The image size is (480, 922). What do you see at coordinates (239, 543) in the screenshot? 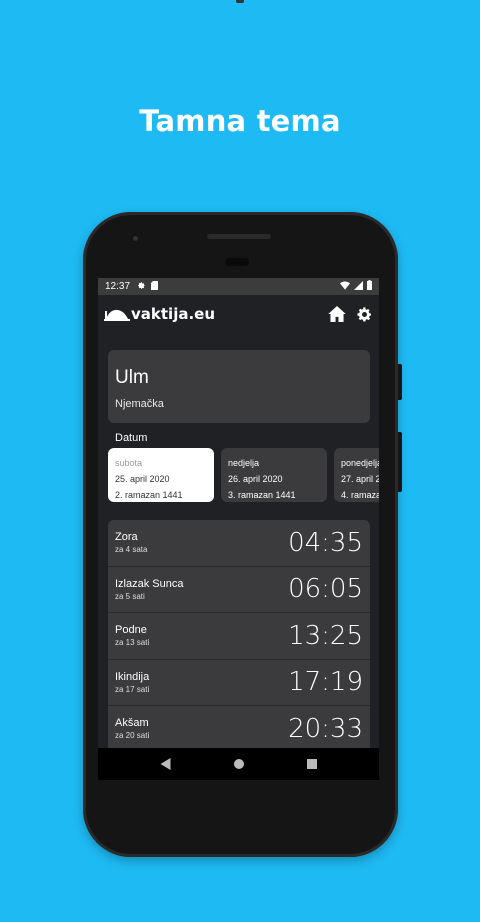
I see `prayer-row: Zora za 4 sata 04:35` at bounding box center [239, 543].